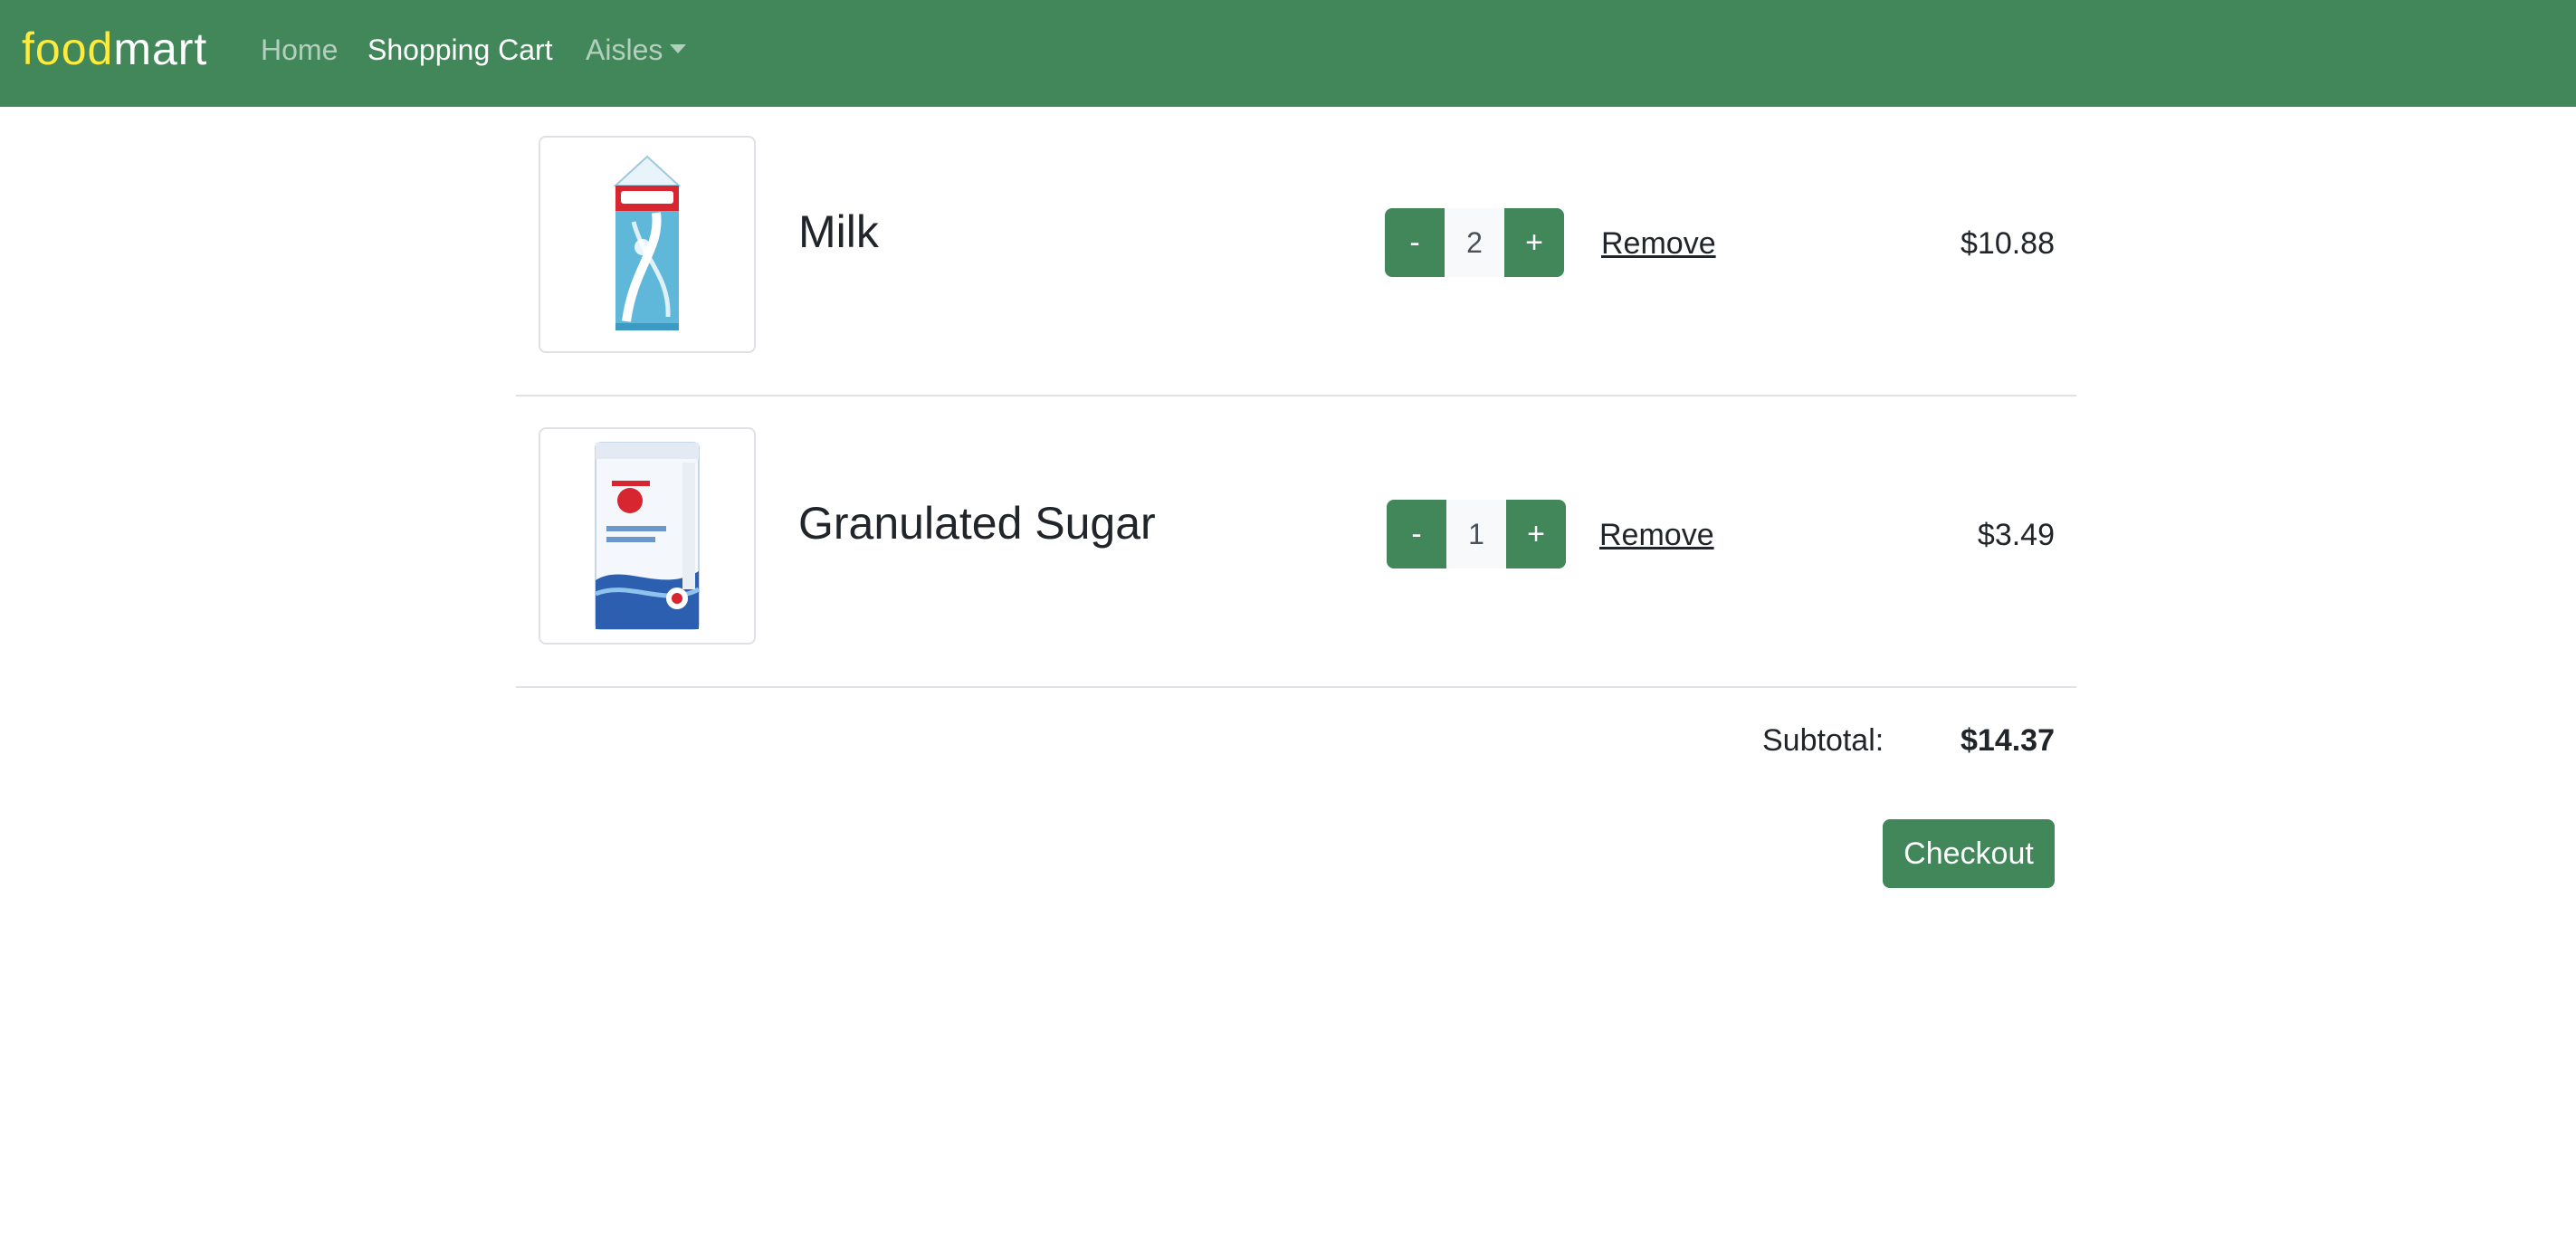 Image resolution: width=2576 pixels, height=1242 pixels. I want to click on quantity-value: 1, so click(1476, 534).